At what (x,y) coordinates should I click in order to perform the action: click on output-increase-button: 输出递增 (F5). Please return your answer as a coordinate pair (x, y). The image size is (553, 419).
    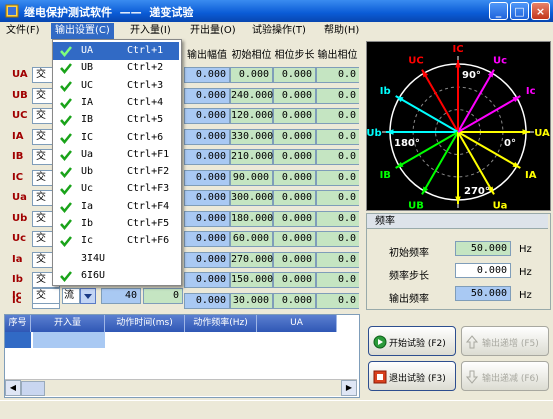
    Looking at the image, I should click on (505, 341).